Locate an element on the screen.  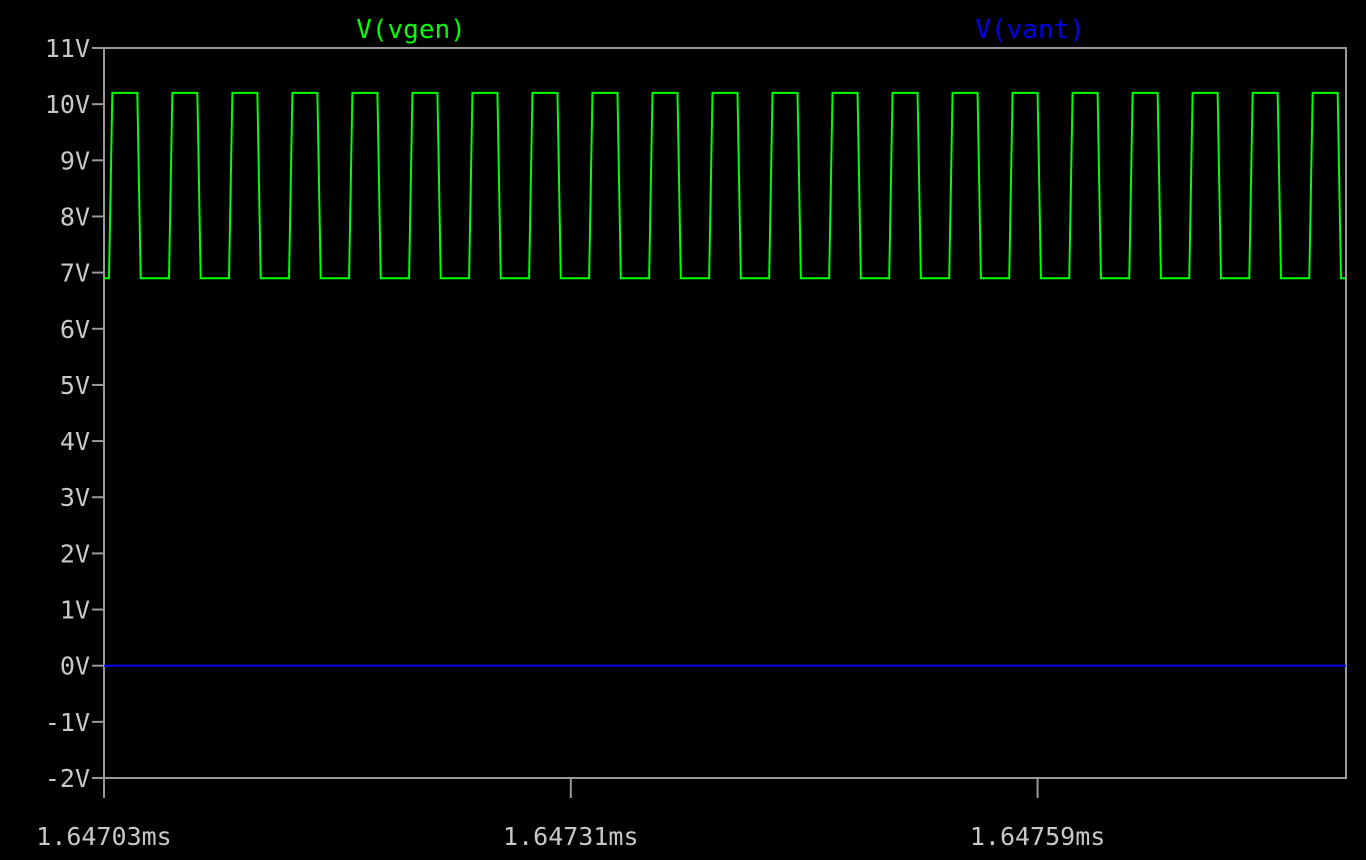
y-tick-label: 11V is located at coordinates (67, 48).